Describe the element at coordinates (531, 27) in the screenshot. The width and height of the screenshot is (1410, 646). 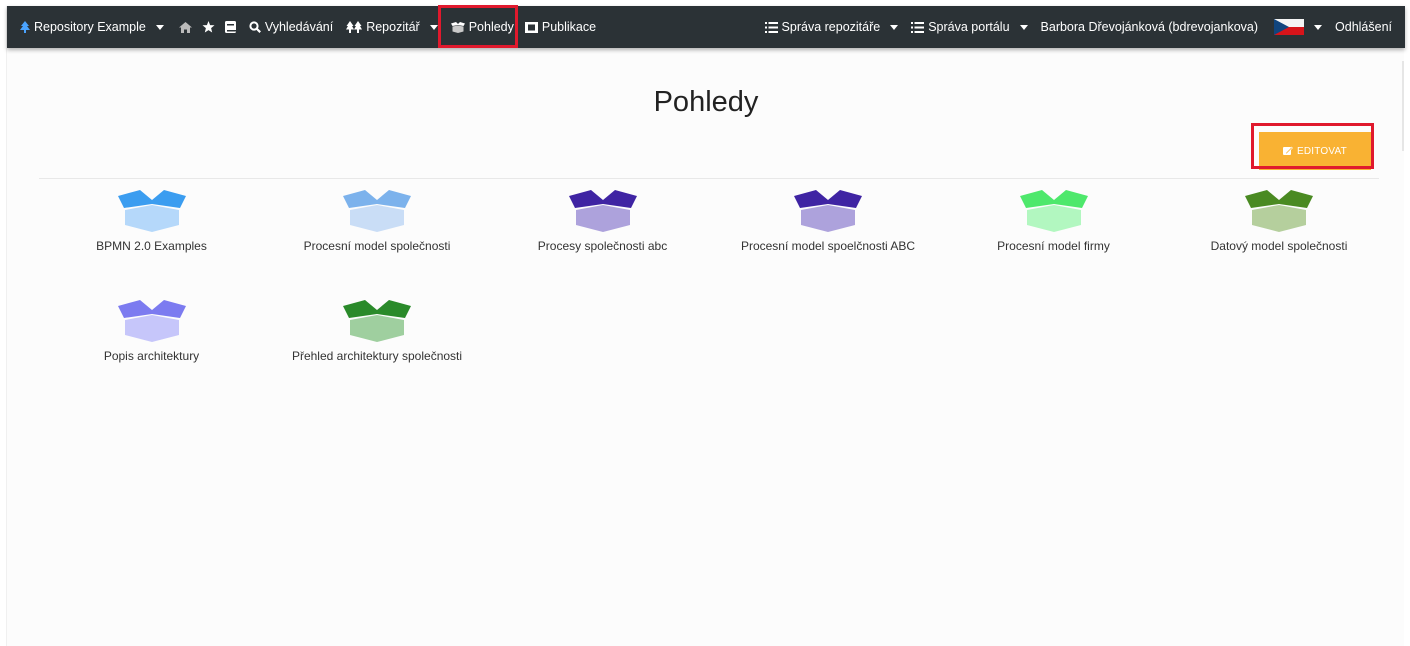
I see `publication-icon` at that location.